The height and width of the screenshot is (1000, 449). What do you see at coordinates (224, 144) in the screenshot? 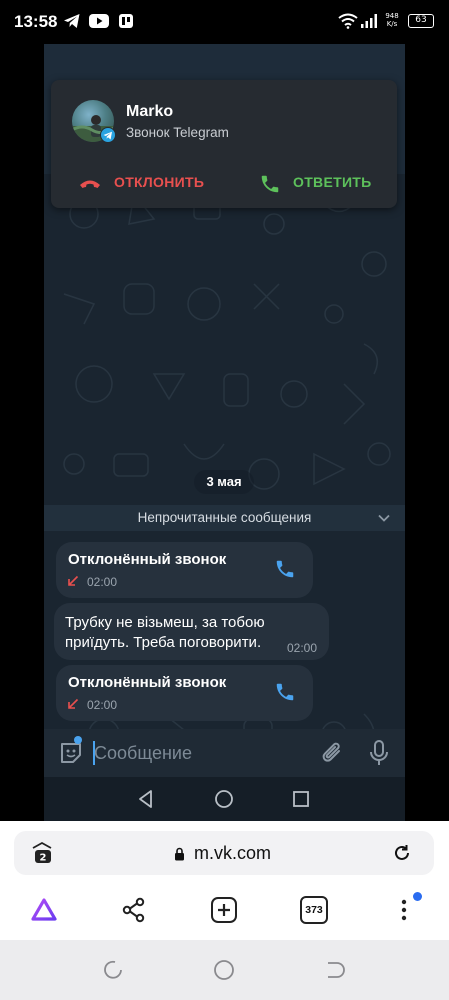
I see `incoming-call-notification: Marko Звонок Telegram ОТКЛОНИТЬ ОТВЕТИТЬ` at bounding box center [224, 144].